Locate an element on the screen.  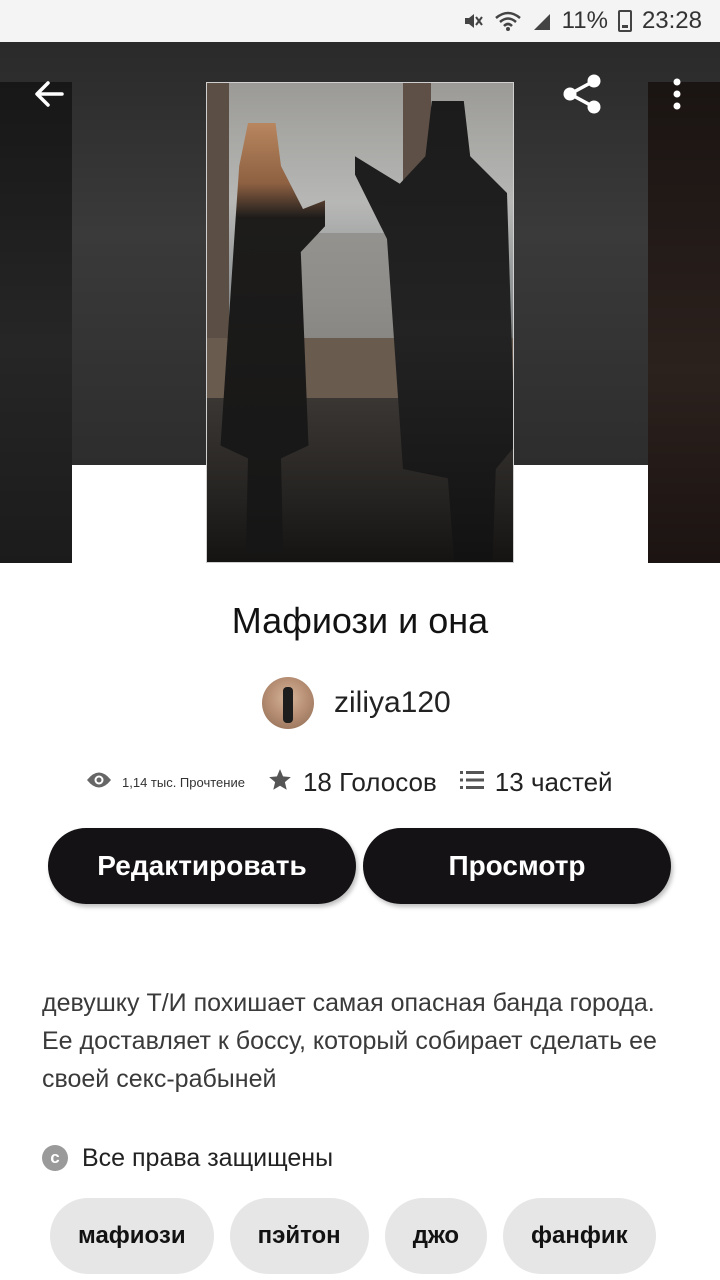
tag-list: мафиози пэйтон джо фанфик is located at coordinates (353, 1236).